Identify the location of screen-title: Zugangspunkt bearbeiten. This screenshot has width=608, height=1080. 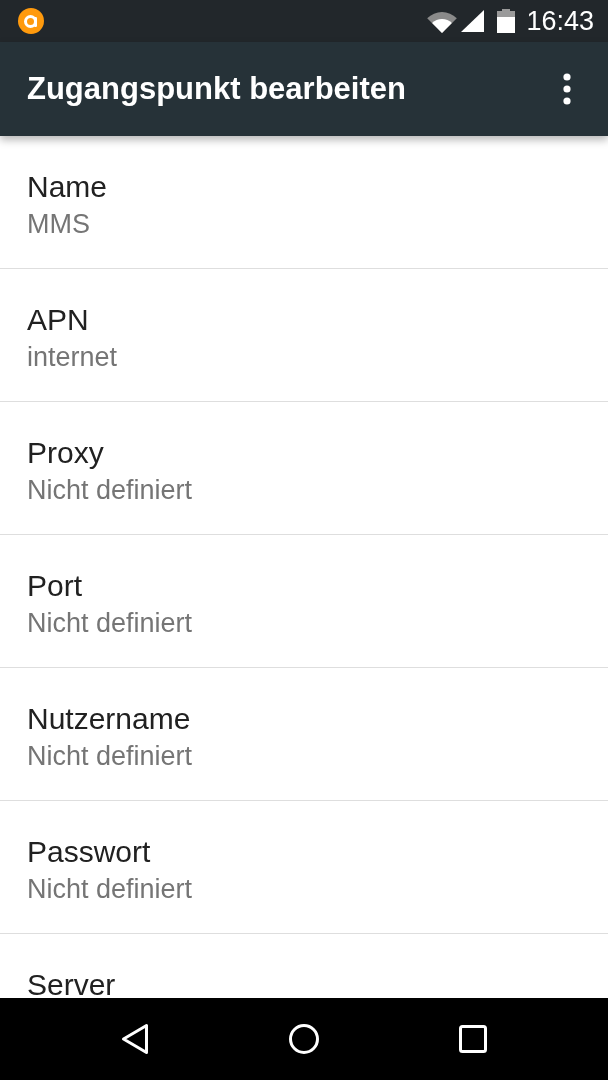
(216, 89).